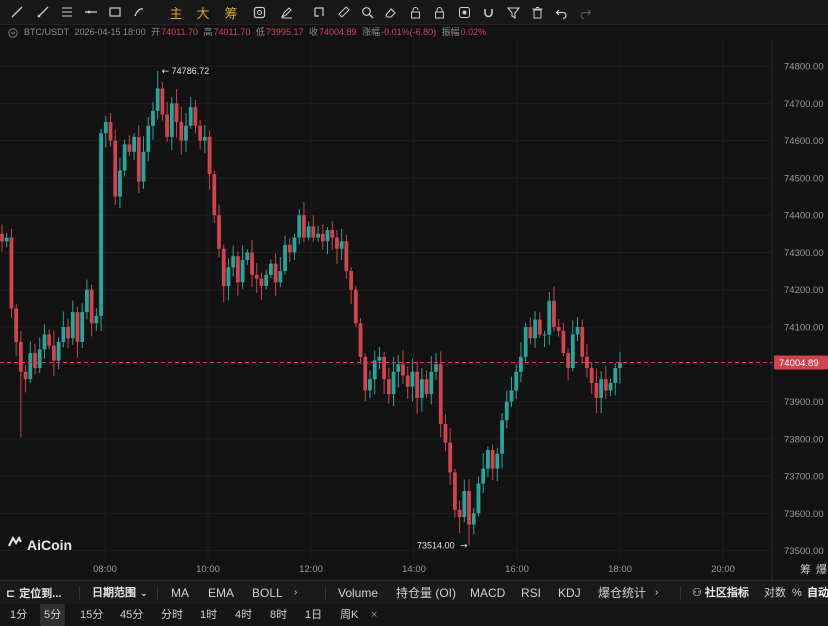  I want to click on locate-icon: ⊏, so click(11, 594).